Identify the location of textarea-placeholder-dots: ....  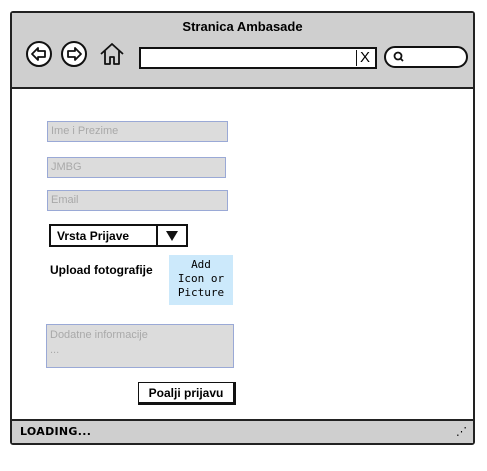
(55, 350).